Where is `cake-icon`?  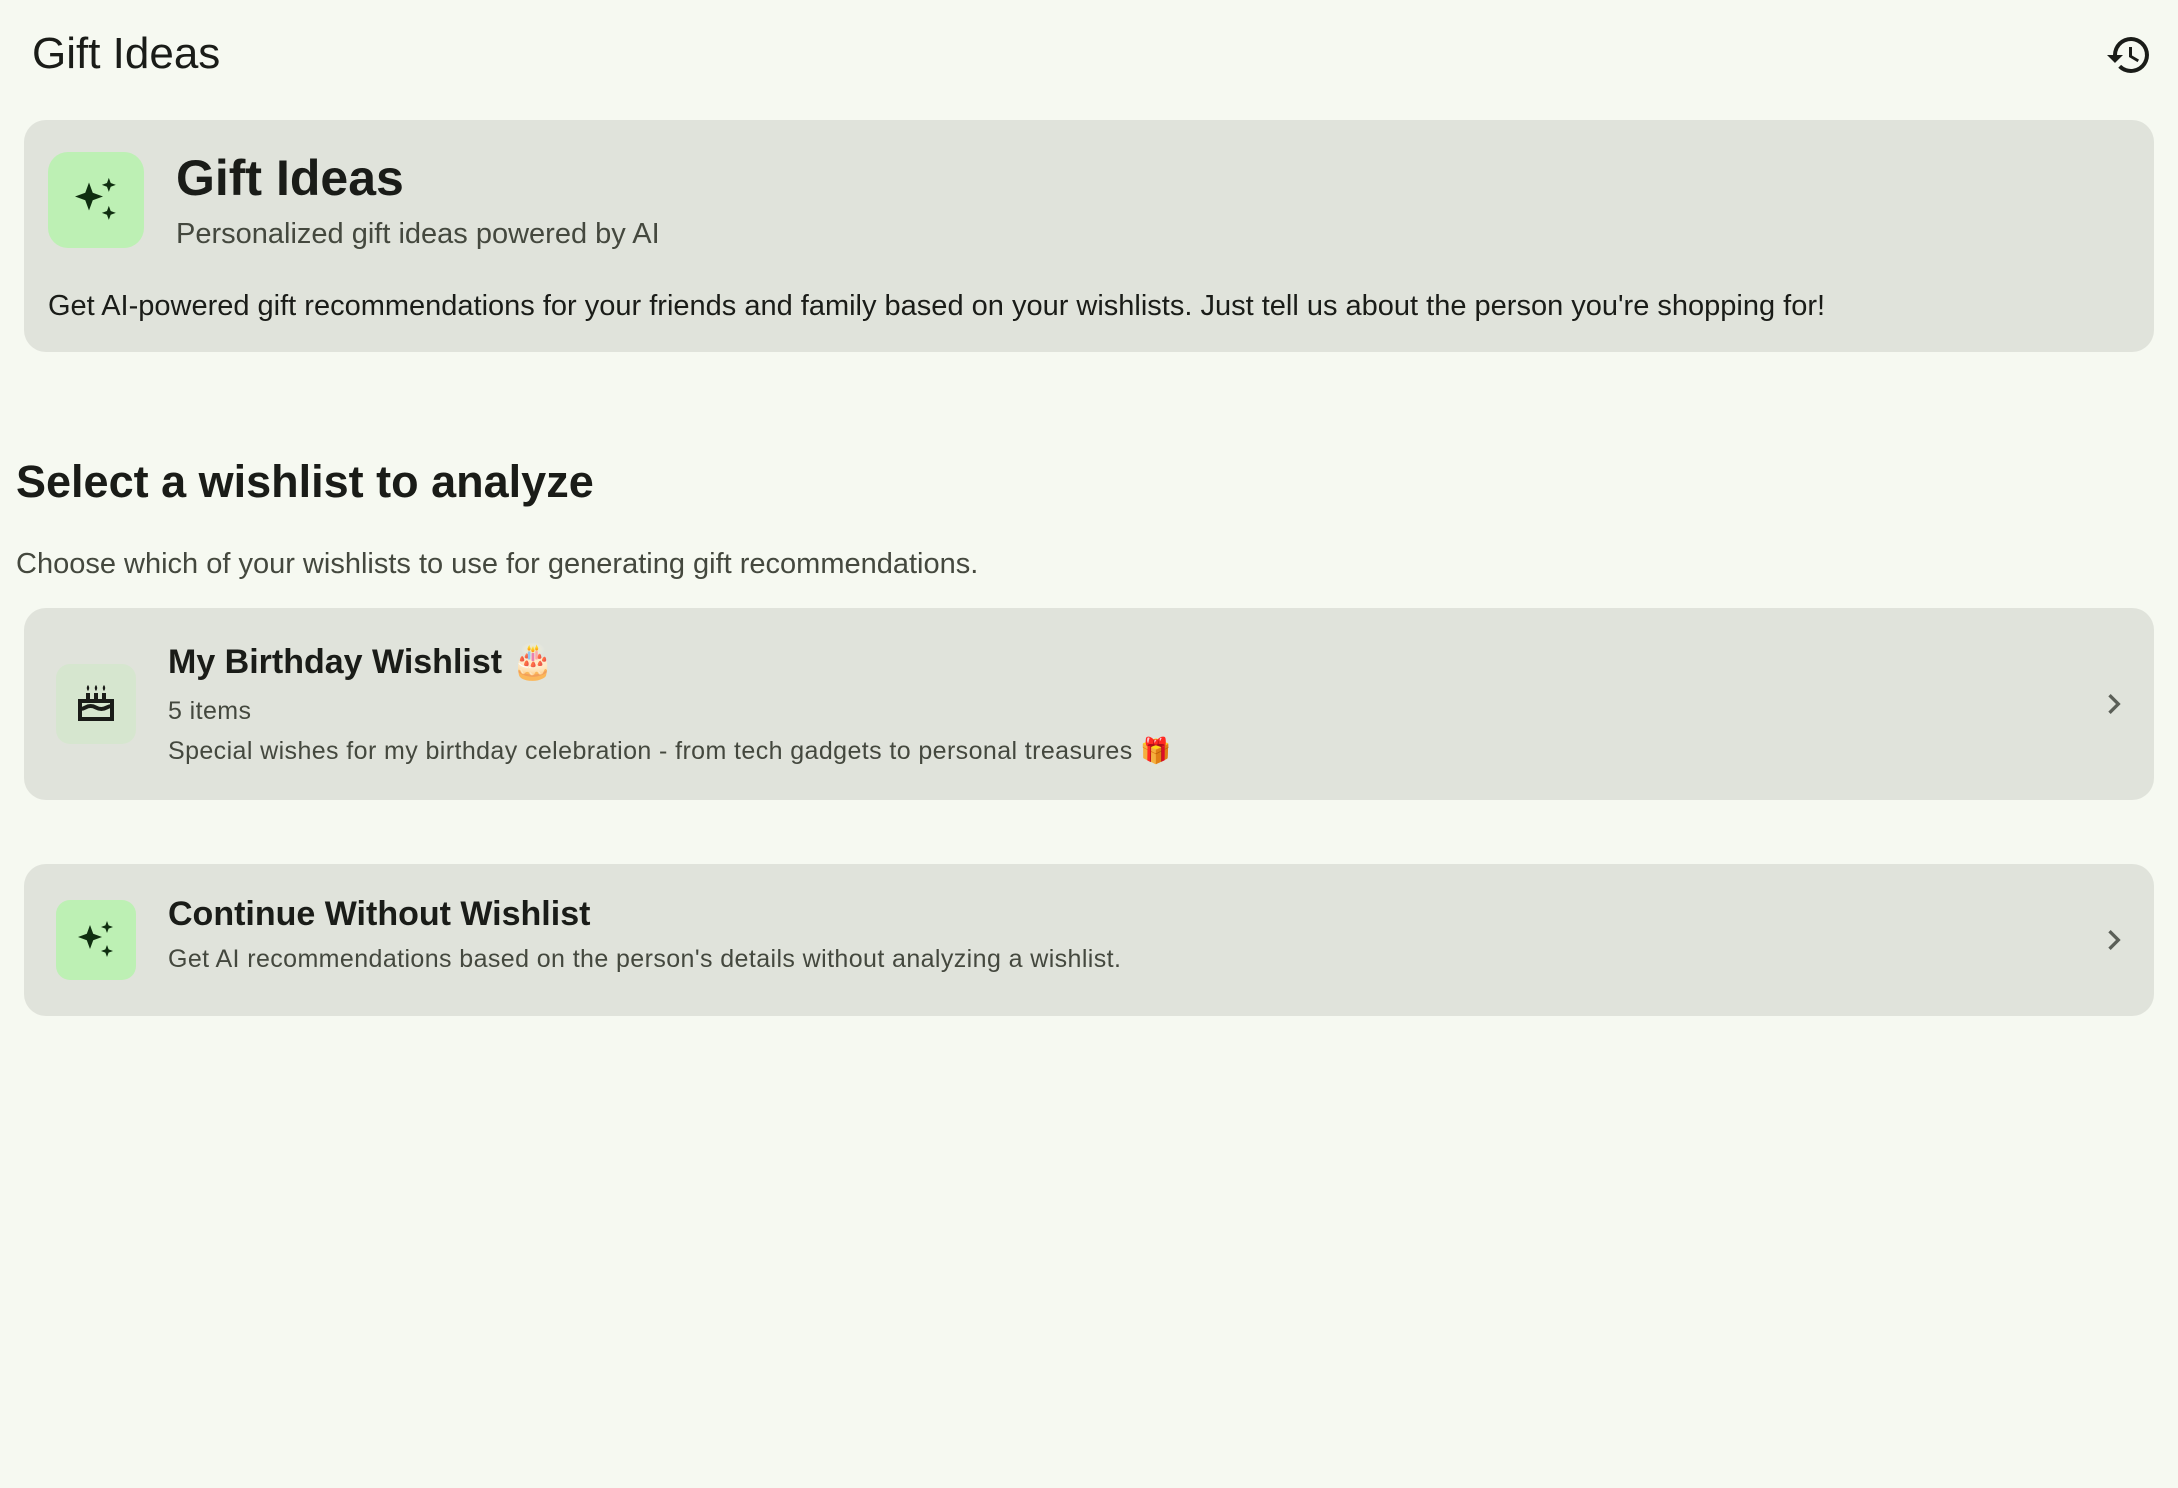 cake-icon is located at coordinates (96, 703).